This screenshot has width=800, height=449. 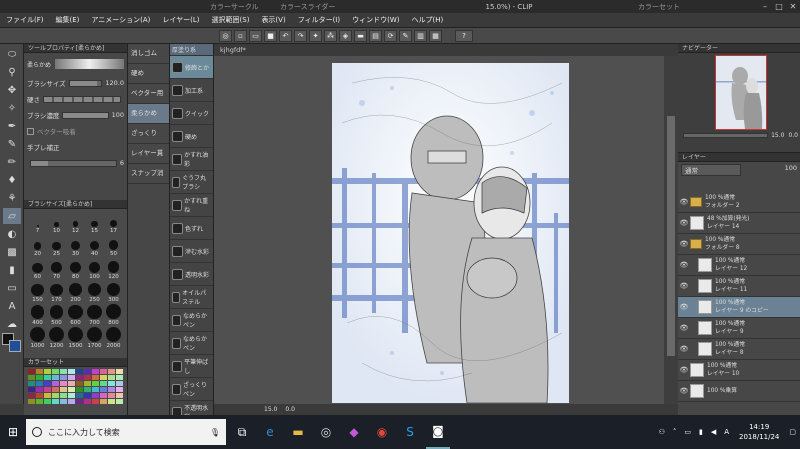 What do you see at coordinates (270, 35) in the screenshot?
I see `save-icon: ■` at bounding box center [270, 35].